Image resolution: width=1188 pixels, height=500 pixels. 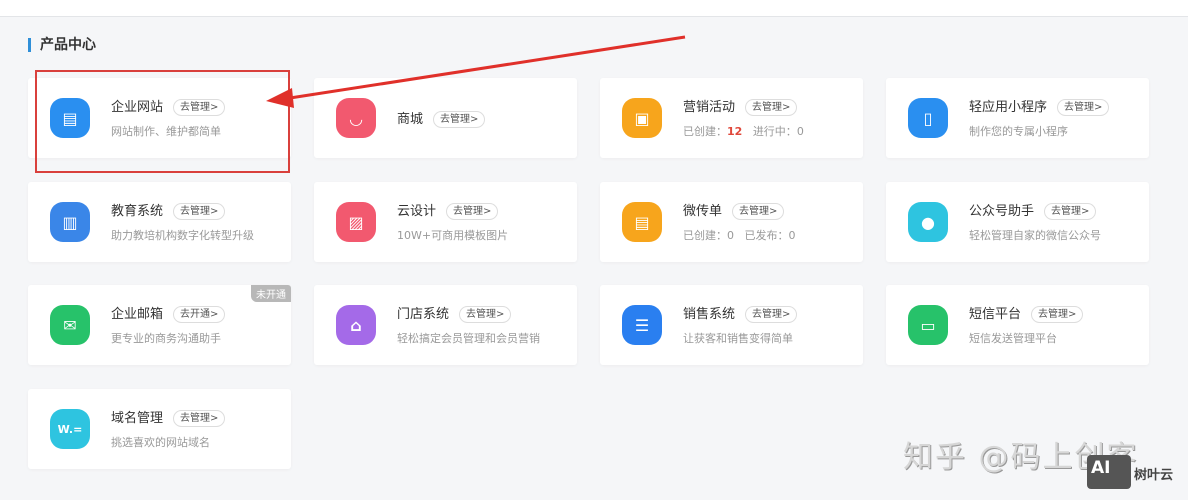 I want to click on logo-text: 树叶云, so click(x=1154, y=475).